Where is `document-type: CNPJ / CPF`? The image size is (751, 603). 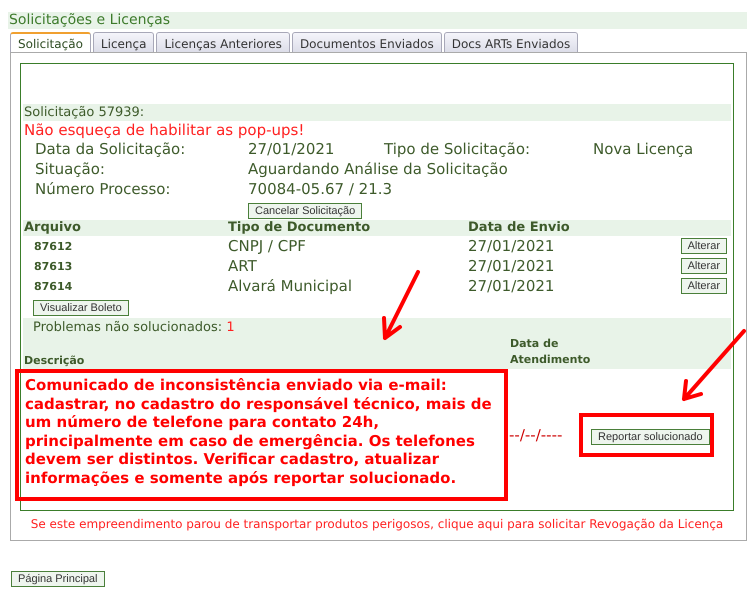 document-type: CNPJ / CPF is located at coordinates (267, 246).